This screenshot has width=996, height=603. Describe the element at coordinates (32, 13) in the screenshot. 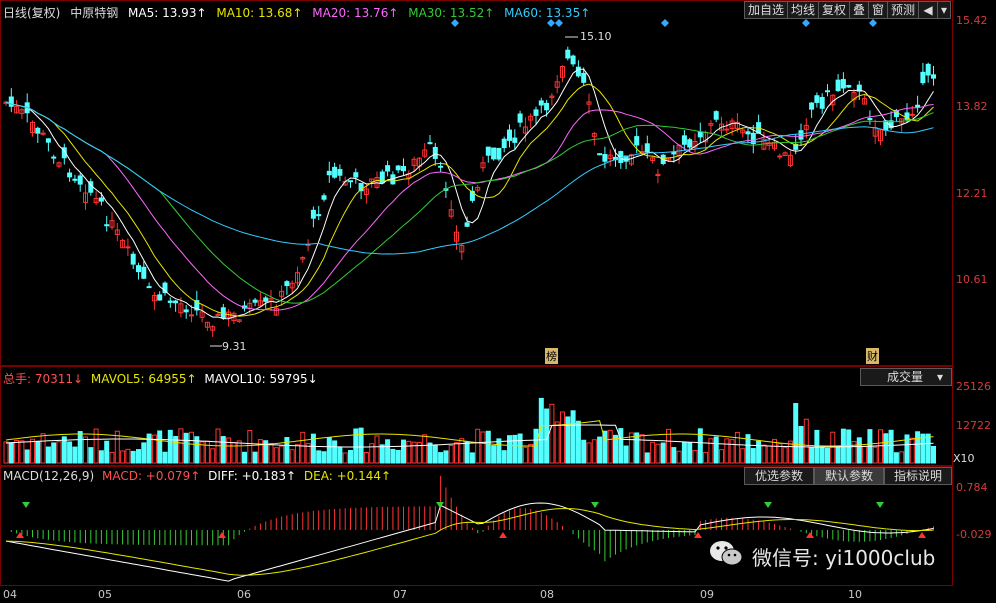

I see `period-label: 日线(复权)` at that location.